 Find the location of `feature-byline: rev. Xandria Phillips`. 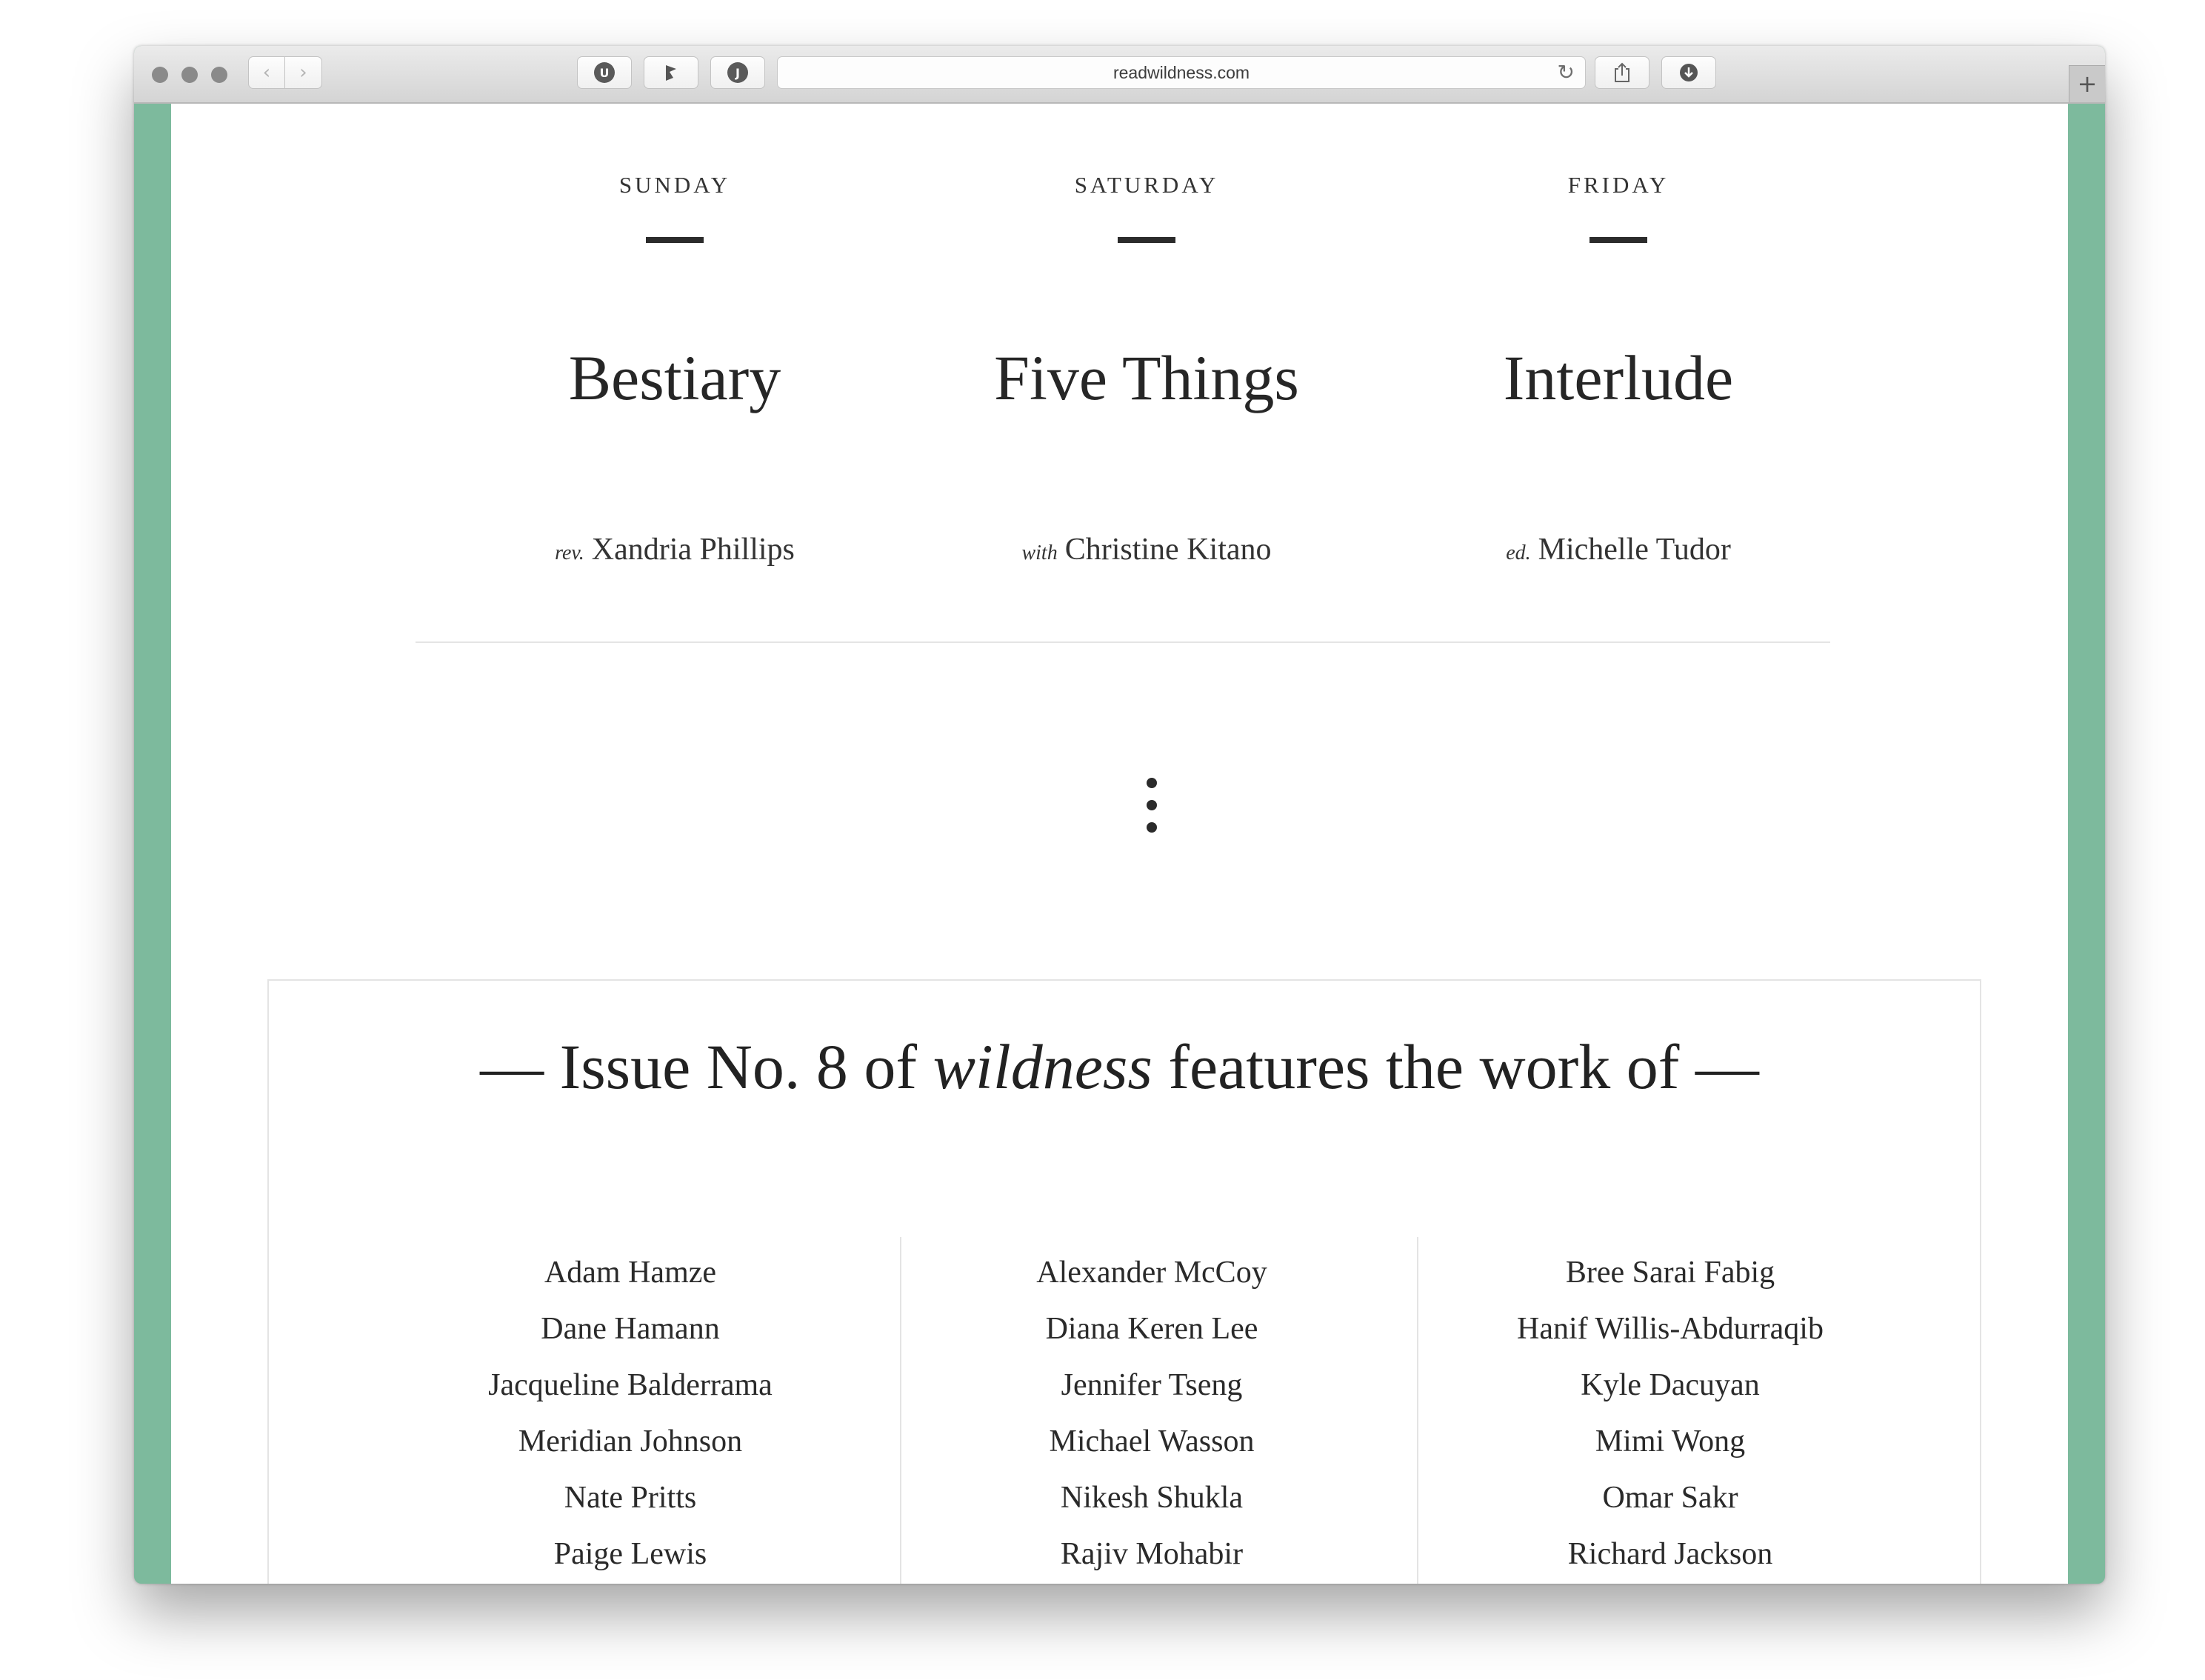

feature-byline: rev. Xandria Phillips is located at coordinates (675, 549).